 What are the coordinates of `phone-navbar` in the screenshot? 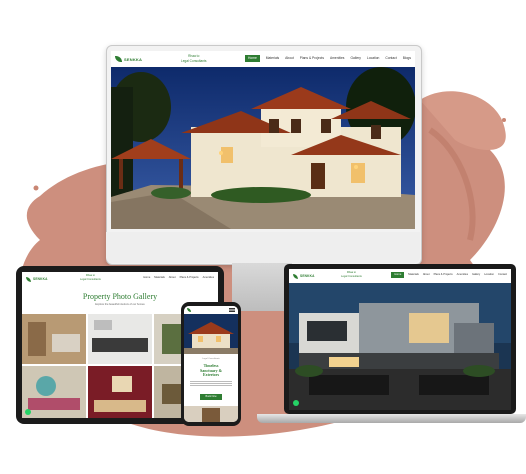 It's located at (211, 310).